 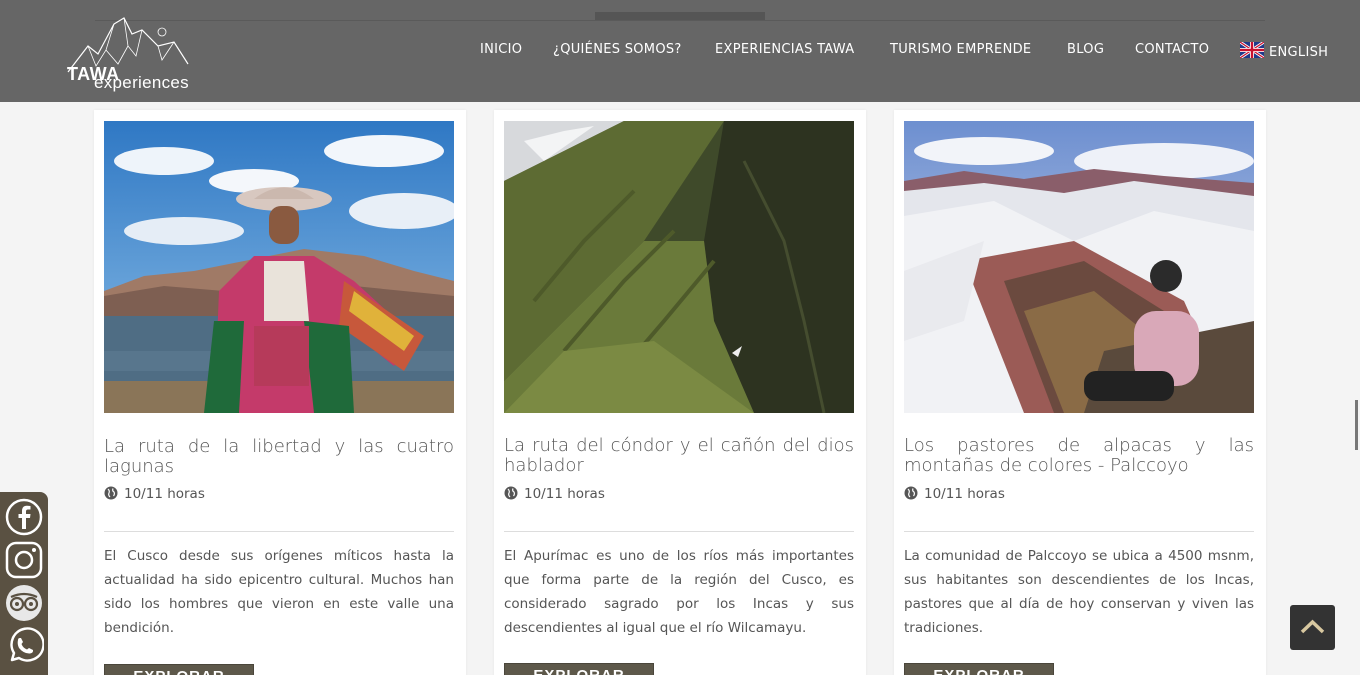 I want to click on uk-flag-icon, so click(x=1252, y=50).